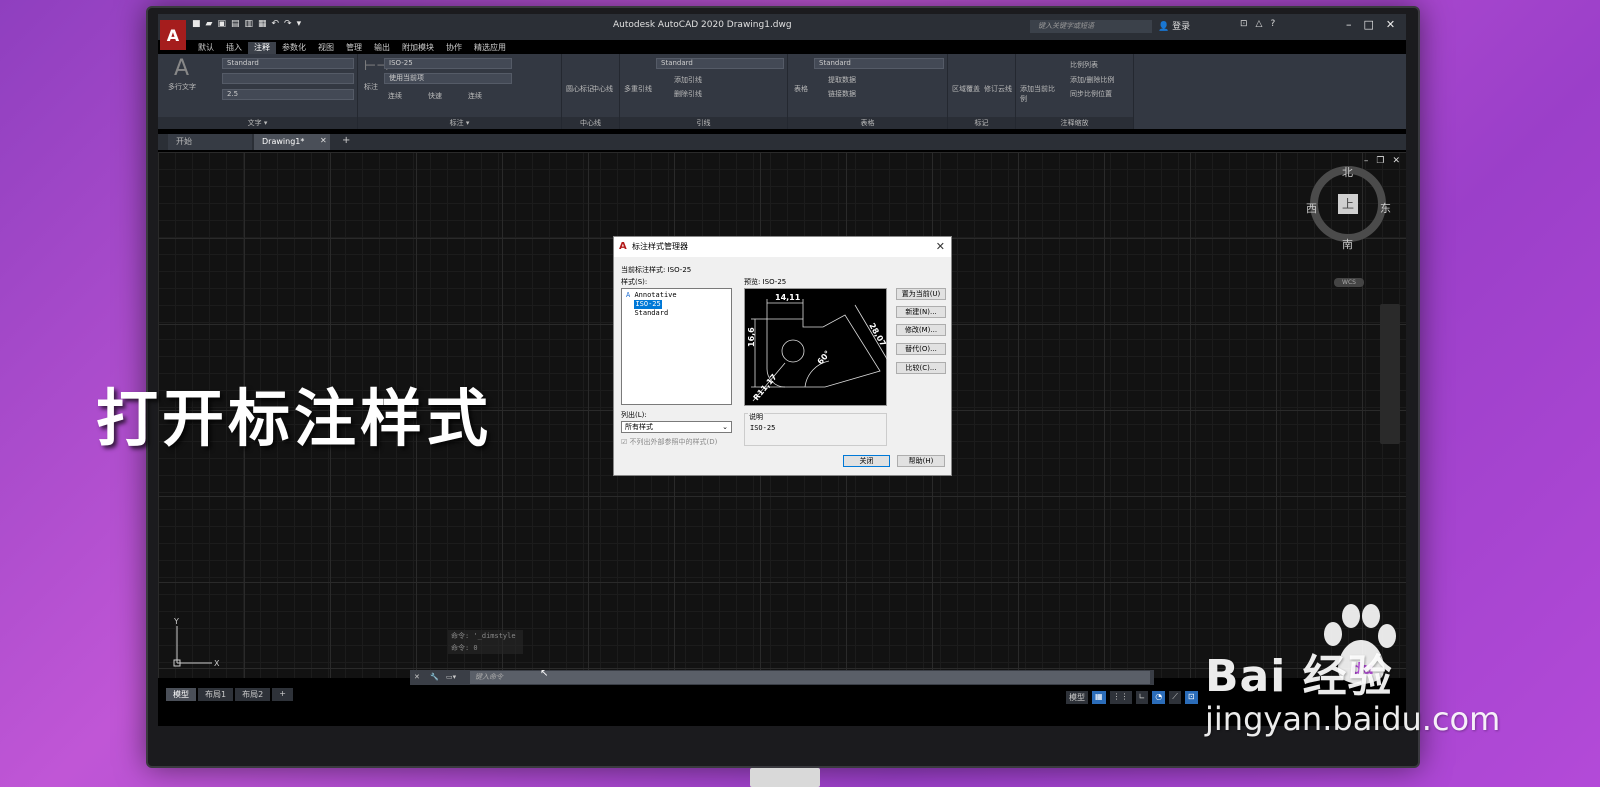 Image resolution: width=1600 pixels, height=787 pixels. Describe the element at coordinates (1349, 282) in the screenshot. I see `wcs-menu: WCS` at that location.